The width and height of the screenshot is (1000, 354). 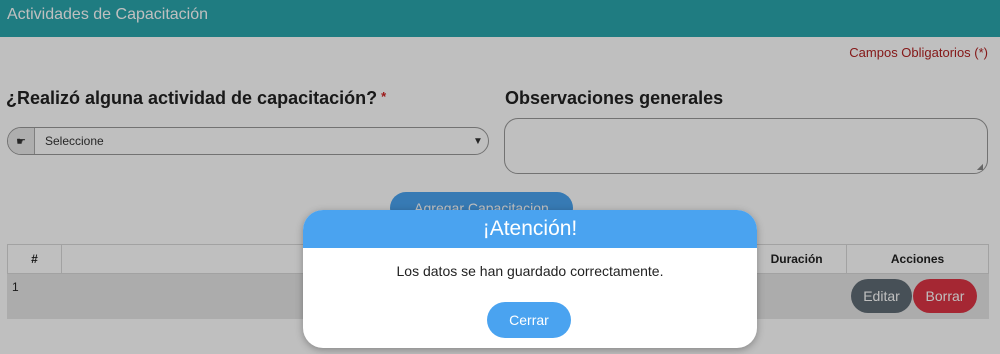 I want to click on modal-message: Los datos se han guardado correctamente., so click(x=530, y=271).